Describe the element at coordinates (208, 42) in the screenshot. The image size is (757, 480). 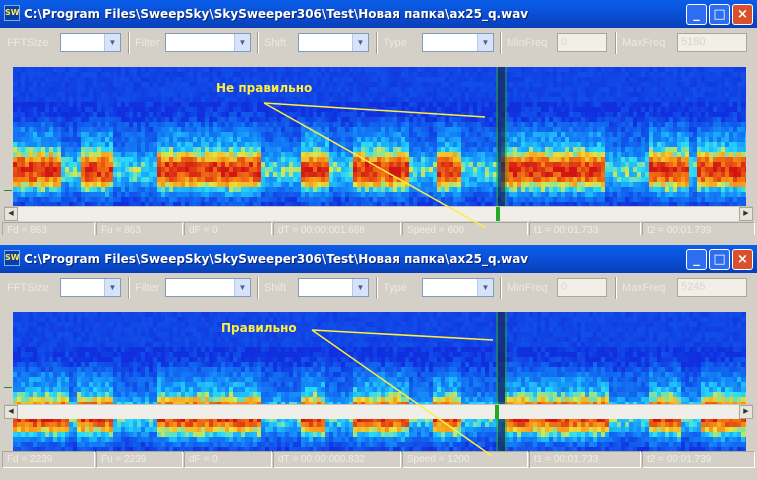
I see `filter-select: ▼` at that location.